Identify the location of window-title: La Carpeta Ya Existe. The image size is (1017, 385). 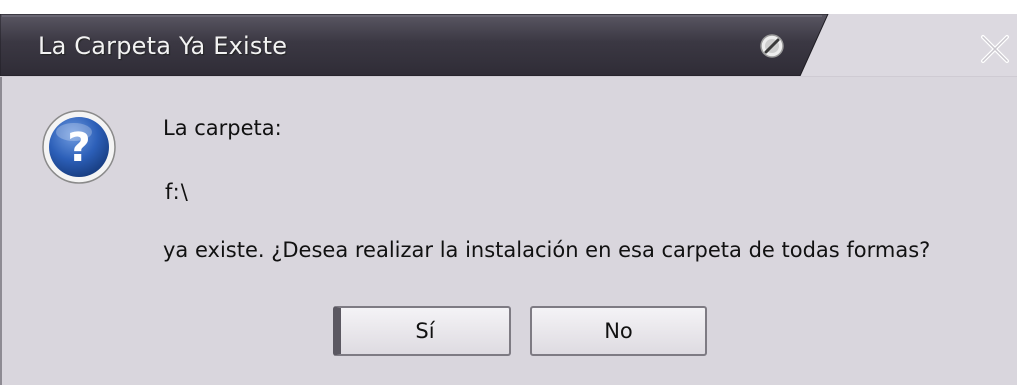
(163, 46).